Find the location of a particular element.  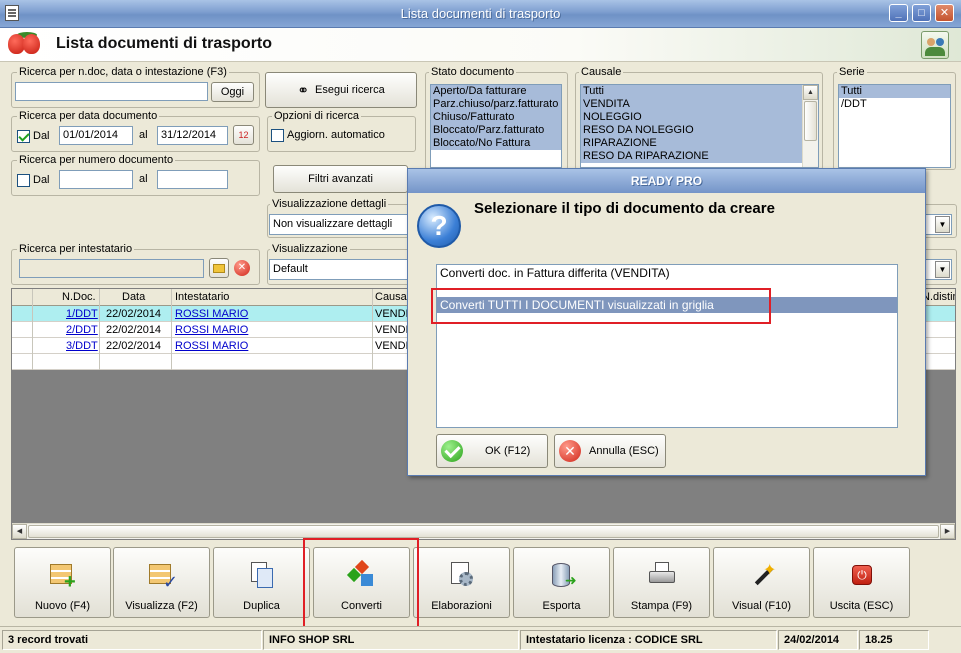

number-from-input is located at coordinates (96, 179).